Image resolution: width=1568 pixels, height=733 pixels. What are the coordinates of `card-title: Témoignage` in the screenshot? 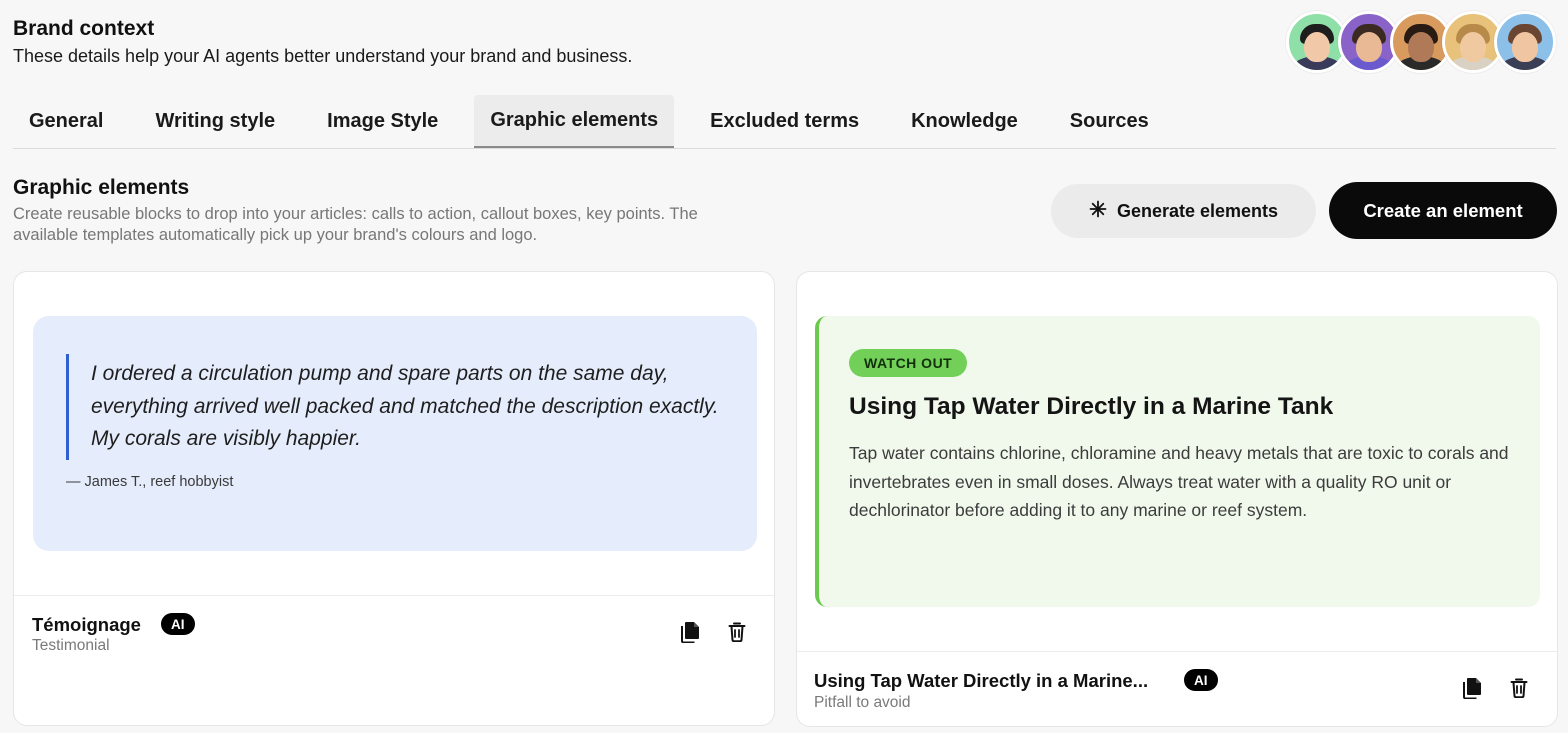 It's located at (86, 624).